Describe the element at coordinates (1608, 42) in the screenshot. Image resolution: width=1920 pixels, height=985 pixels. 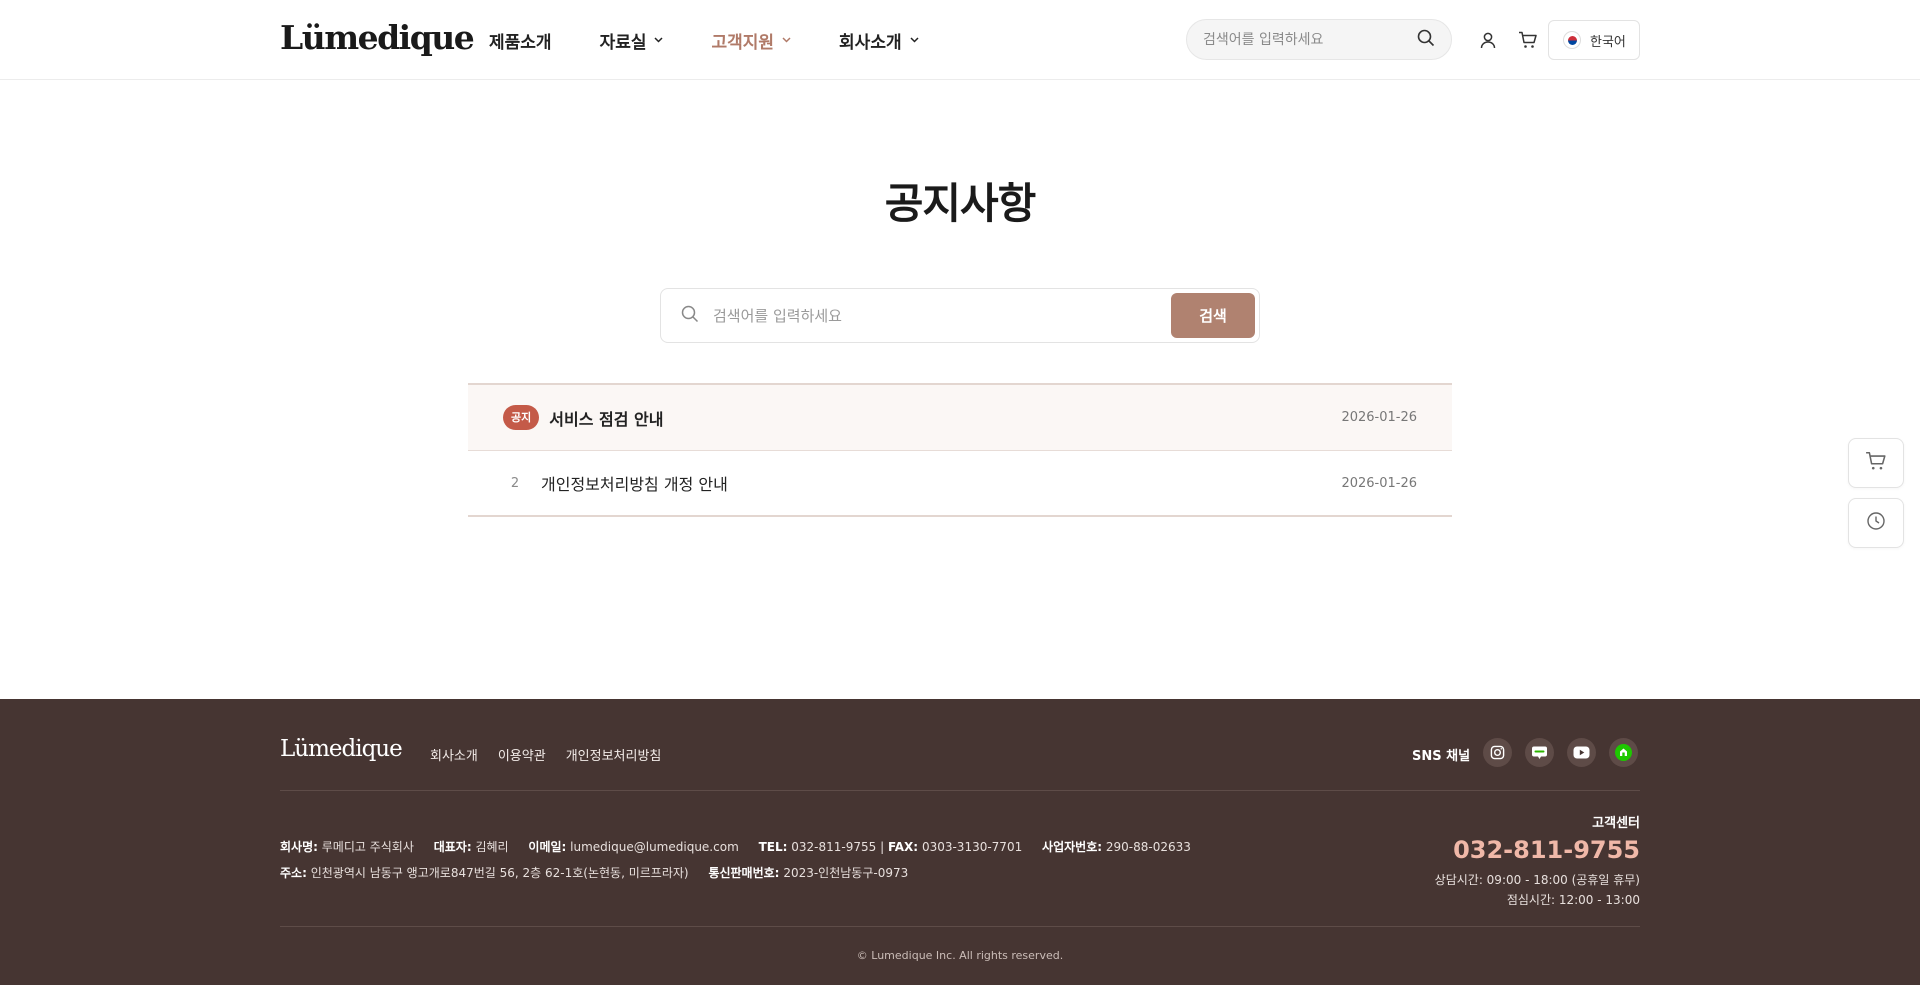
I see `language-label: 한국어` at that location.